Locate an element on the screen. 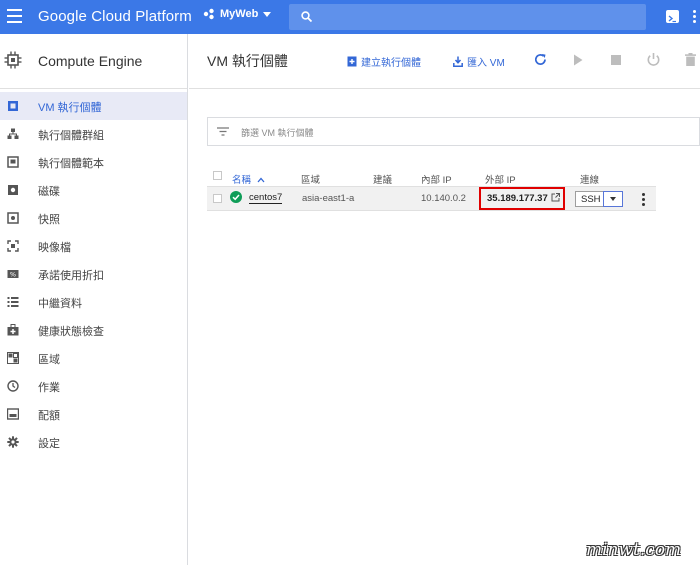  project-name: MyWeb is located at coordinates (239, 14).